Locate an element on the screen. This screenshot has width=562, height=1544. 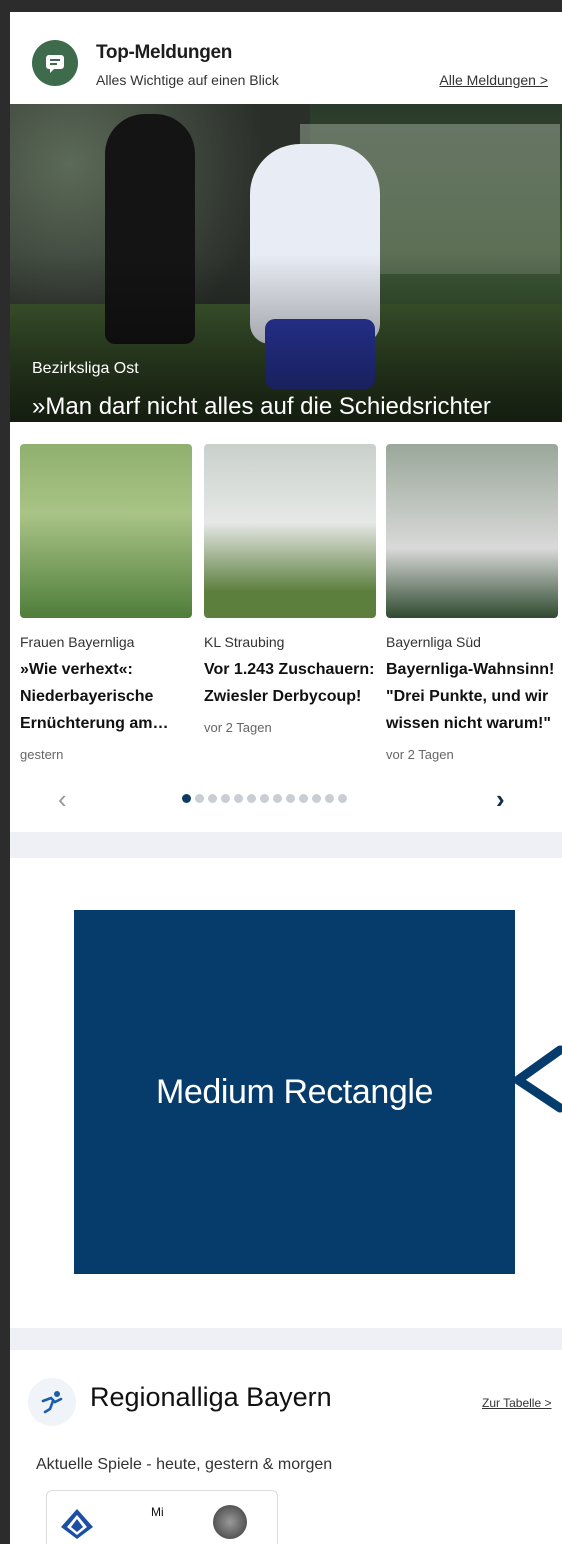
table-link: Zur Tabelle > is located at coordinates (517, 1403).